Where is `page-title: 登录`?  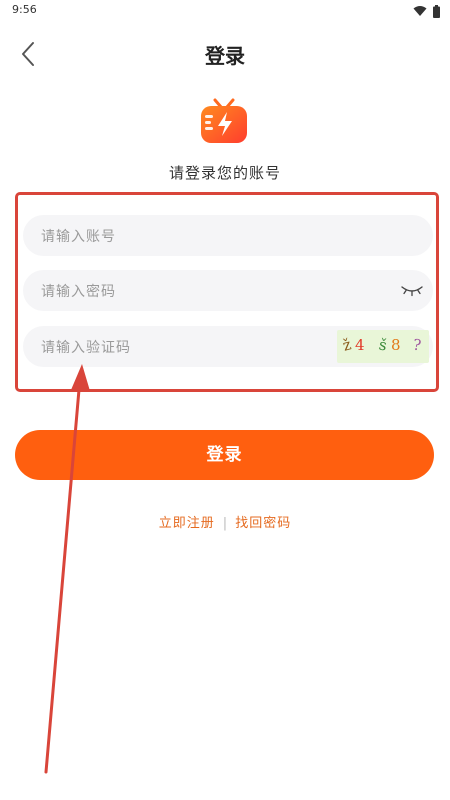
page-title: 登录 is located at coordinates (225, 56).